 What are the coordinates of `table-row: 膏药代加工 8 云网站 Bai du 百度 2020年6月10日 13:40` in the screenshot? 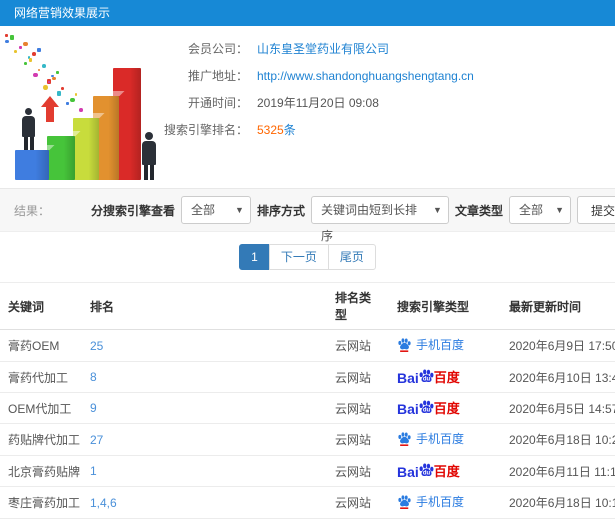 It's located at (307, 377).